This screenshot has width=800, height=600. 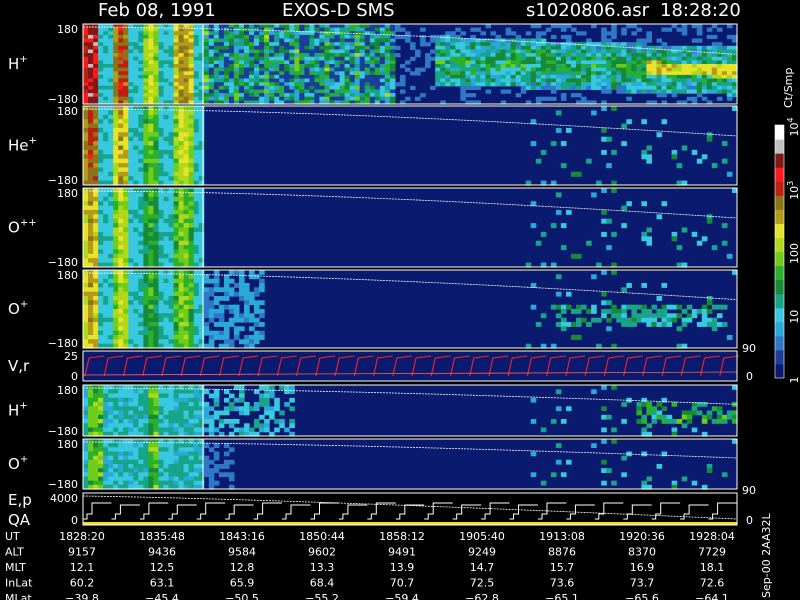 I want to click on y-tick-top: 25, so click(x=71, y=356).